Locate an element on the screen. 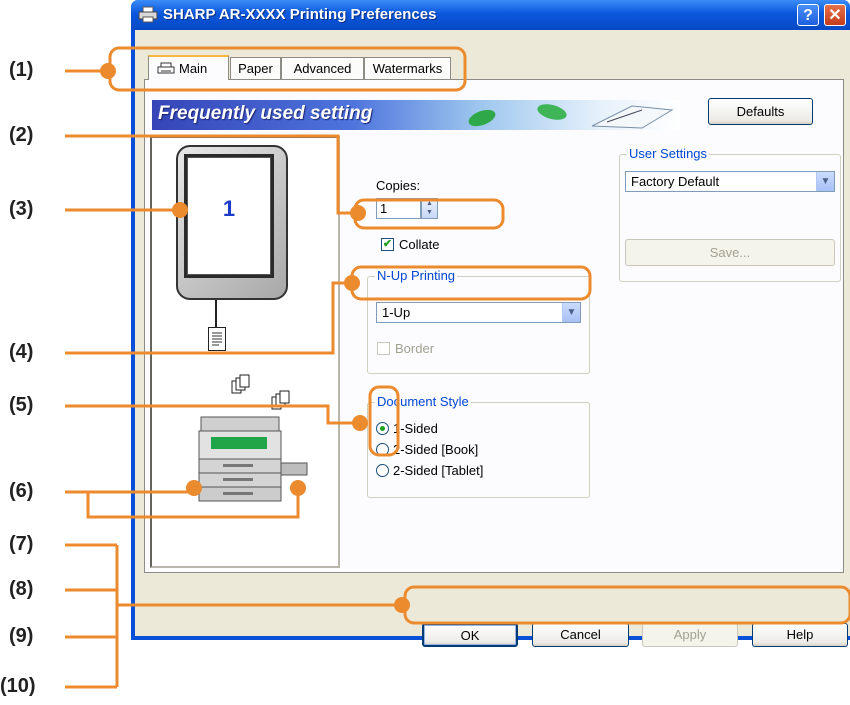  callout-5: (5) is located at coordinates (21, 405).